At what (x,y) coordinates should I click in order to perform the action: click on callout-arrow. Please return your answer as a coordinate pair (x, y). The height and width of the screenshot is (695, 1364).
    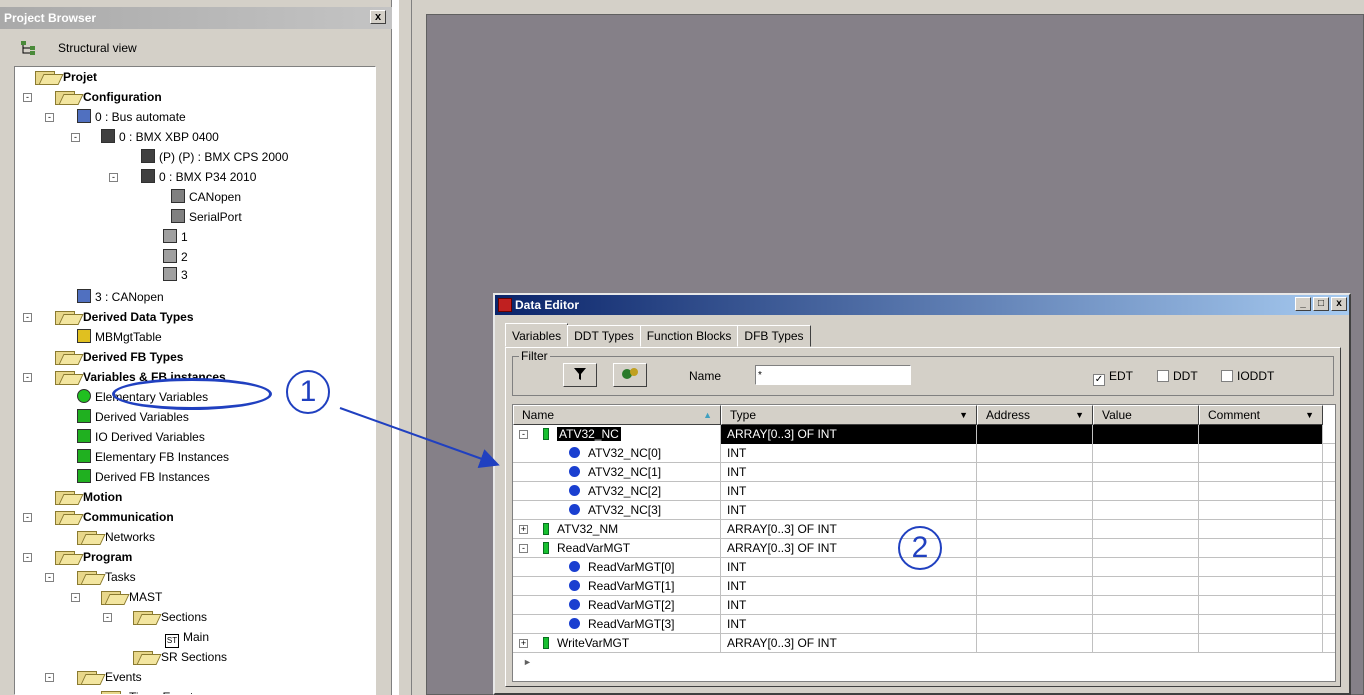
    Looking at the image, I should click on (419, 438).